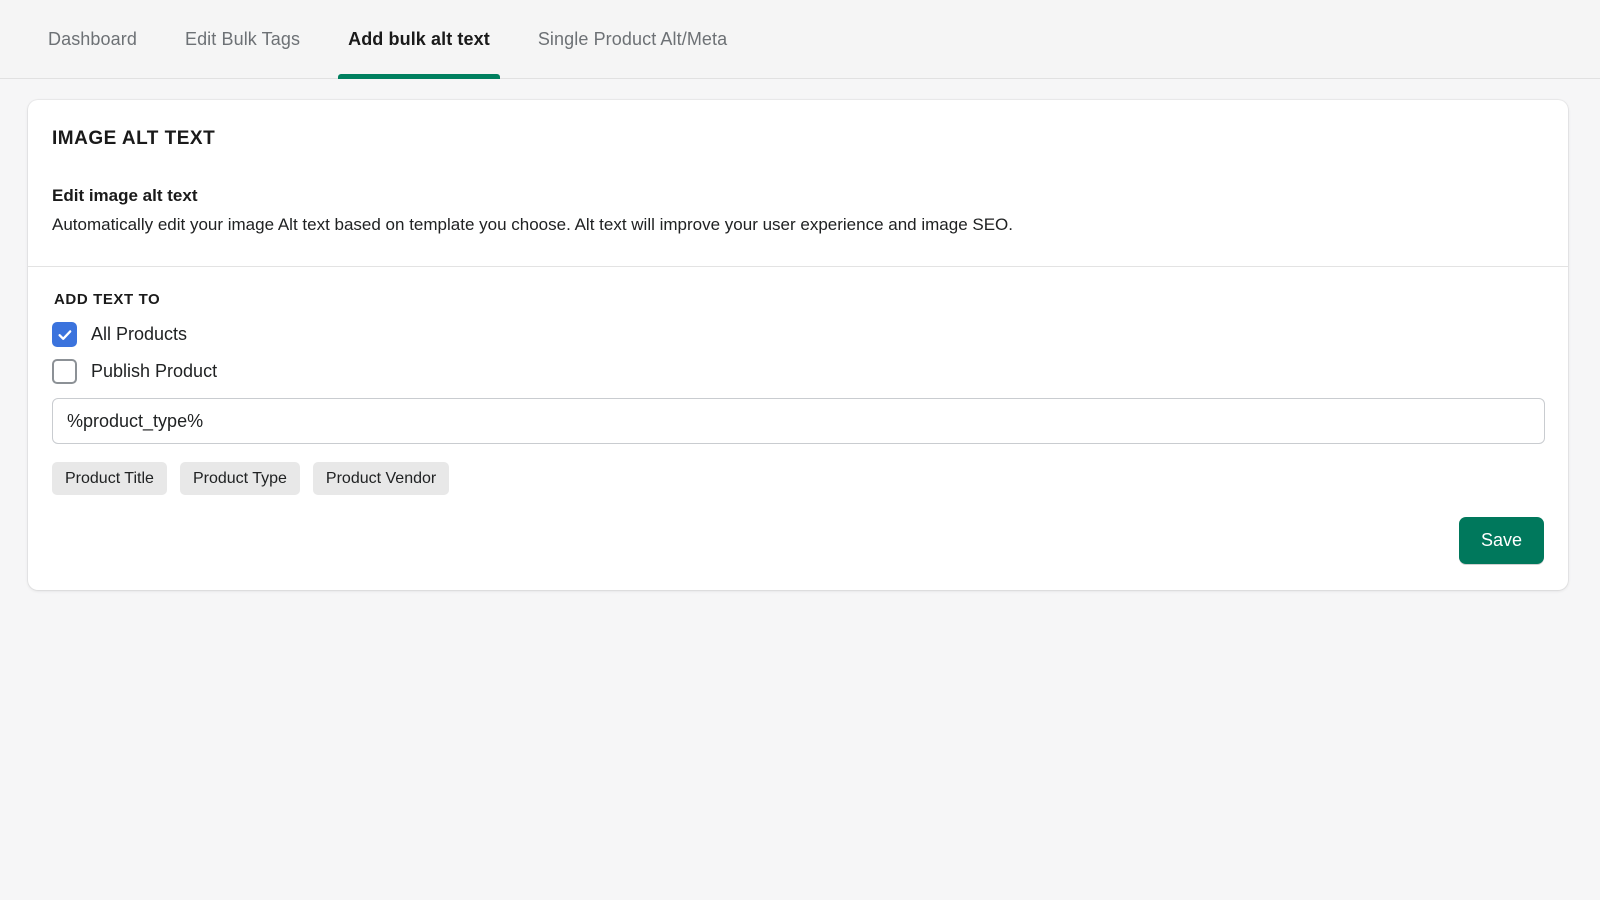 Image resolution: width=1600 pixels, height=900 pixels. I want to click on token-button-product-vendor: Product Vendor, so click(381, 479).